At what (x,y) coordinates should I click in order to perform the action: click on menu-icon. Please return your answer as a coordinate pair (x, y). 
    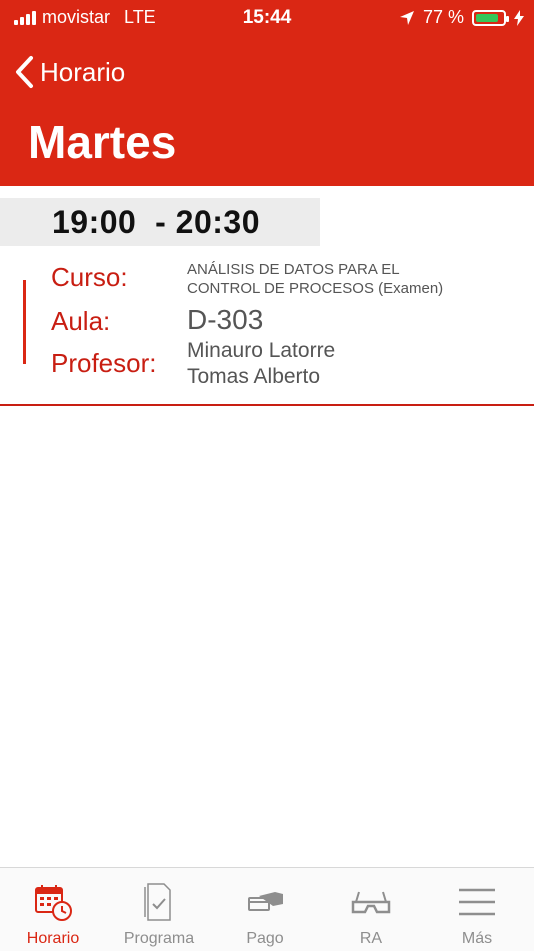
    Looking at the image, I should click on (477, 902).